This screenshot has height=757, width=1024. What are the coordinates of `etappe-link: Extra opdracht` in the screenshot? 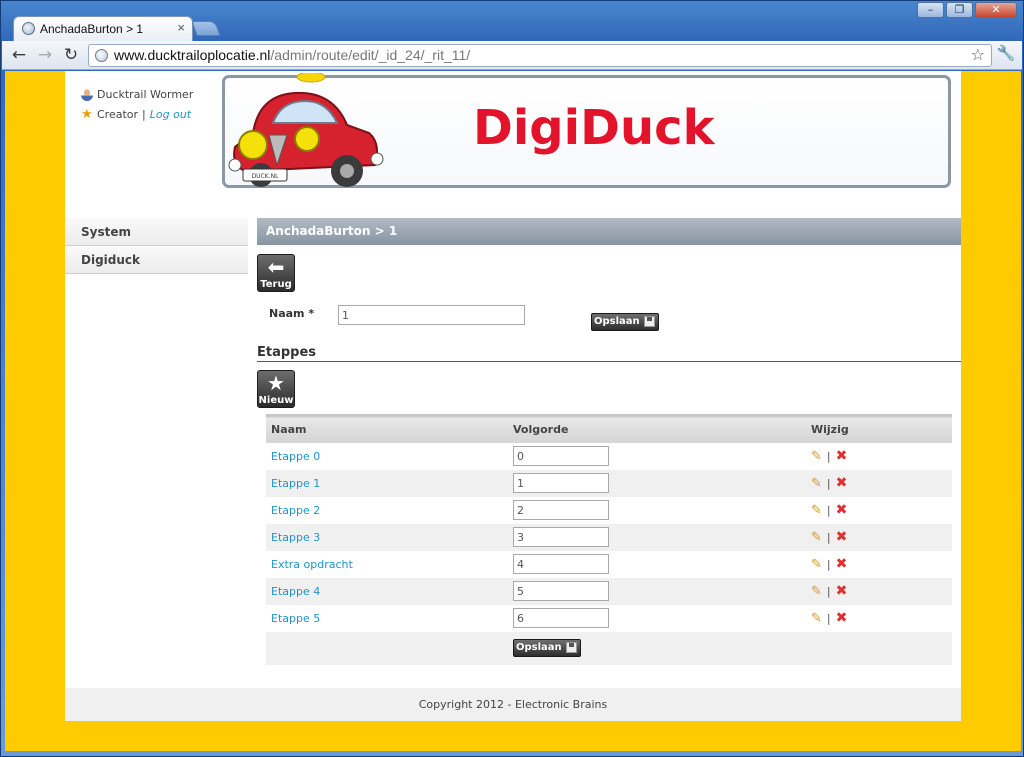 It's located at (312, 564).